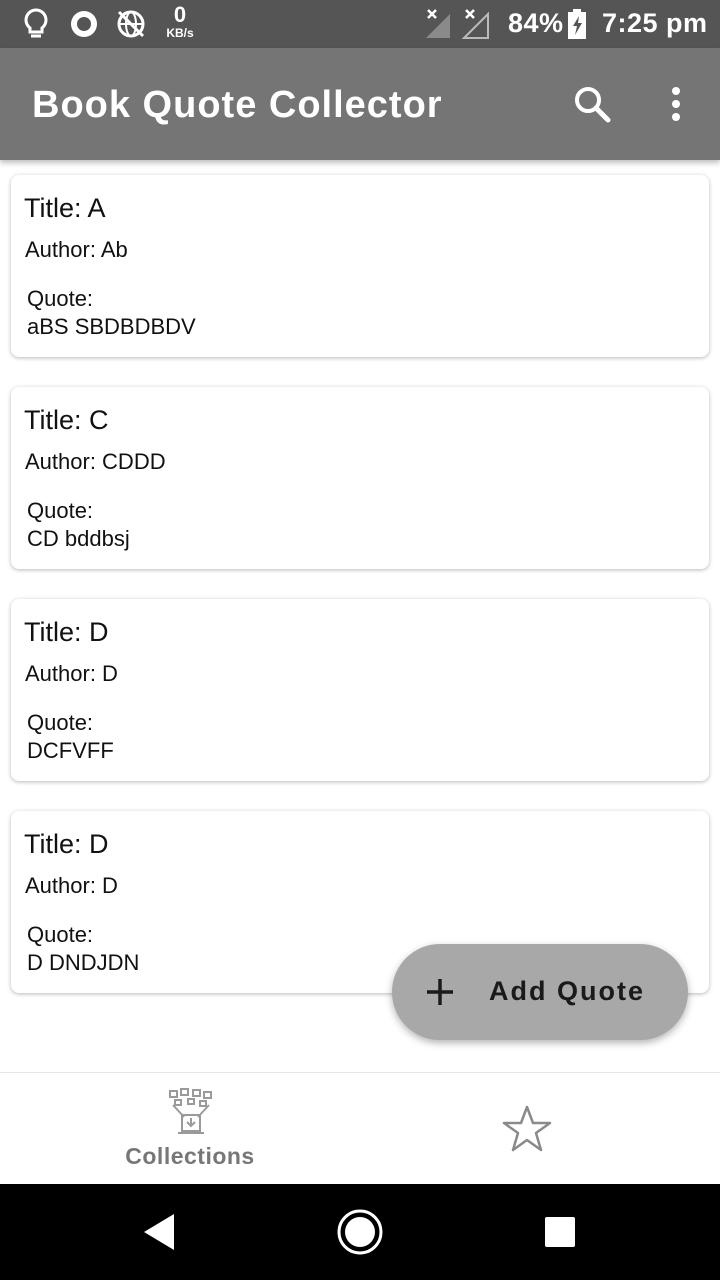  What do you see at coordinates (360, 266) in the screenshot?
I see `quote-card: Title: A Author: Ab Quote: aBS SBDBDBDV` at bounding box center [360, 266].